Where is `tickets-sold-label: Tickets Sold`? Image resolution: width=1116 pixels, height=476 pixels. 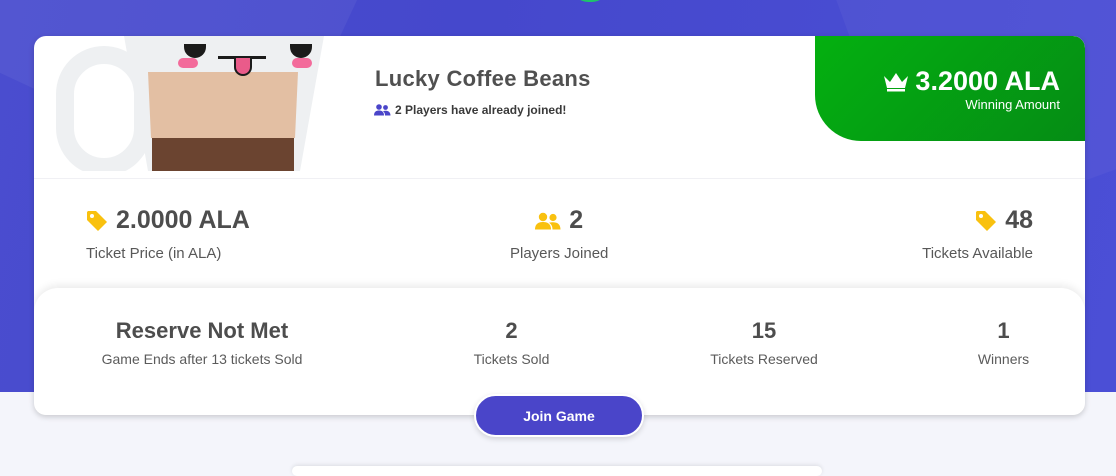 tickets-sold-label: Tickets Sold is located at coordinates (511, 359).